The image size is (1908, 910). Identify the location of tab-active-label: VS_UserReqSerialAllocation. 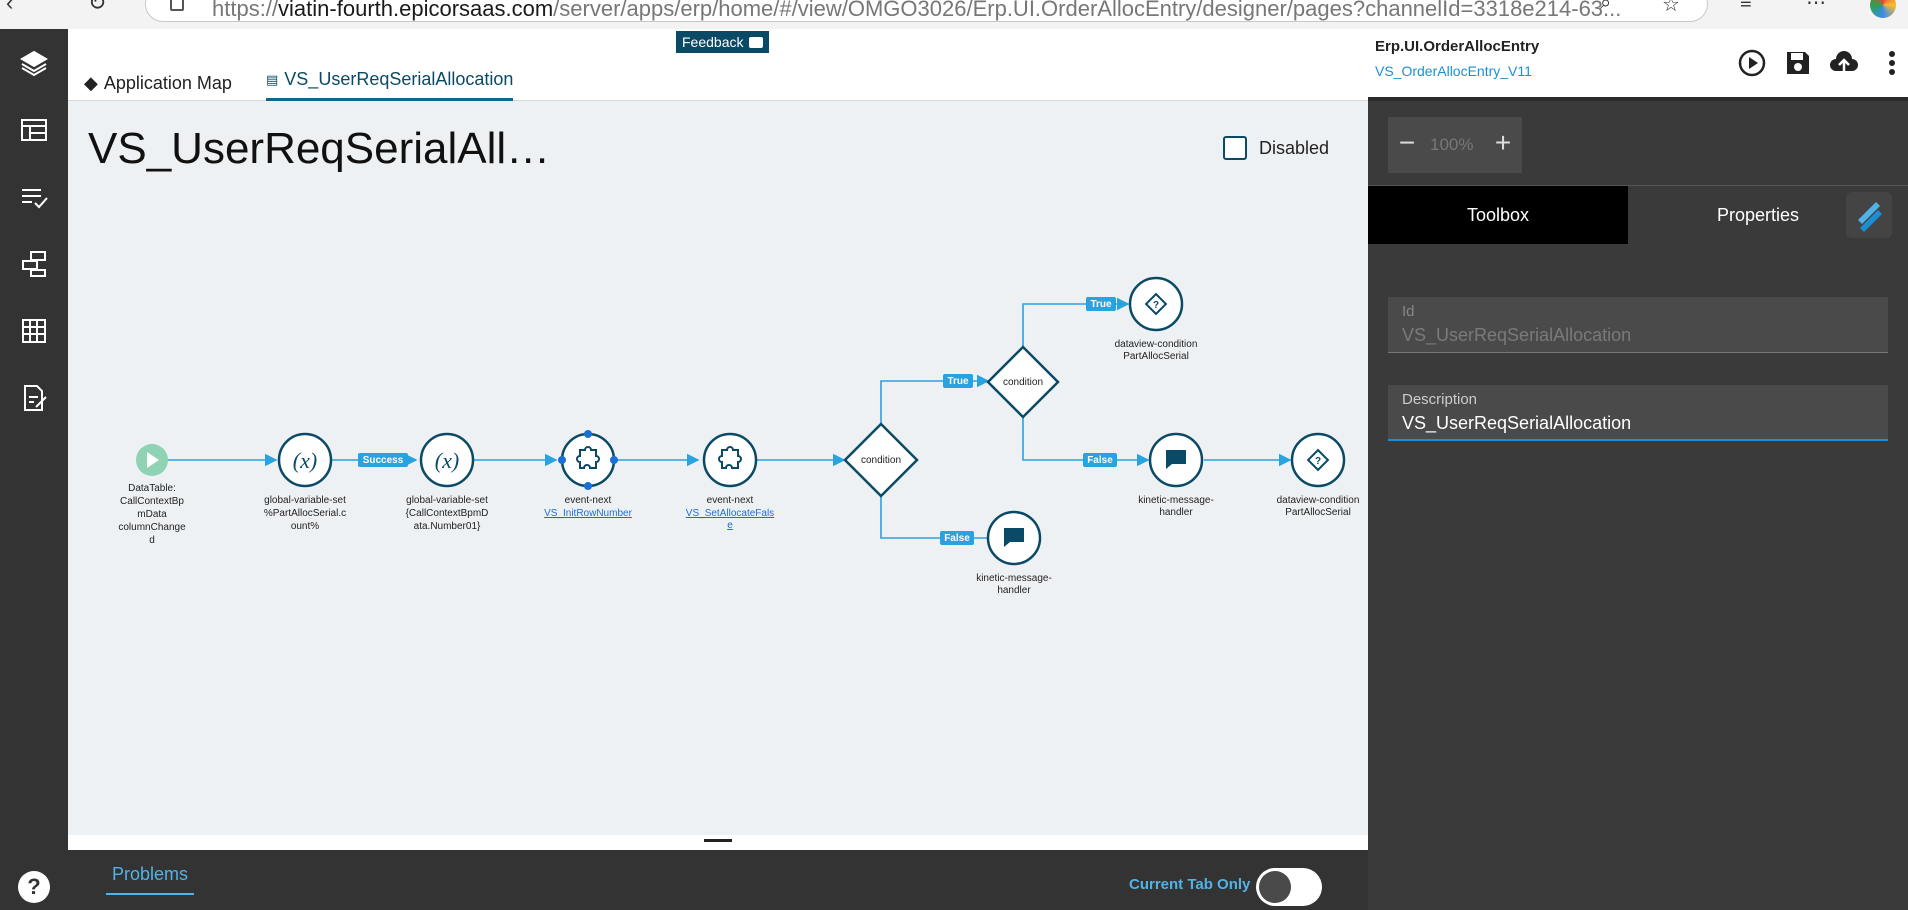
(399, 79).